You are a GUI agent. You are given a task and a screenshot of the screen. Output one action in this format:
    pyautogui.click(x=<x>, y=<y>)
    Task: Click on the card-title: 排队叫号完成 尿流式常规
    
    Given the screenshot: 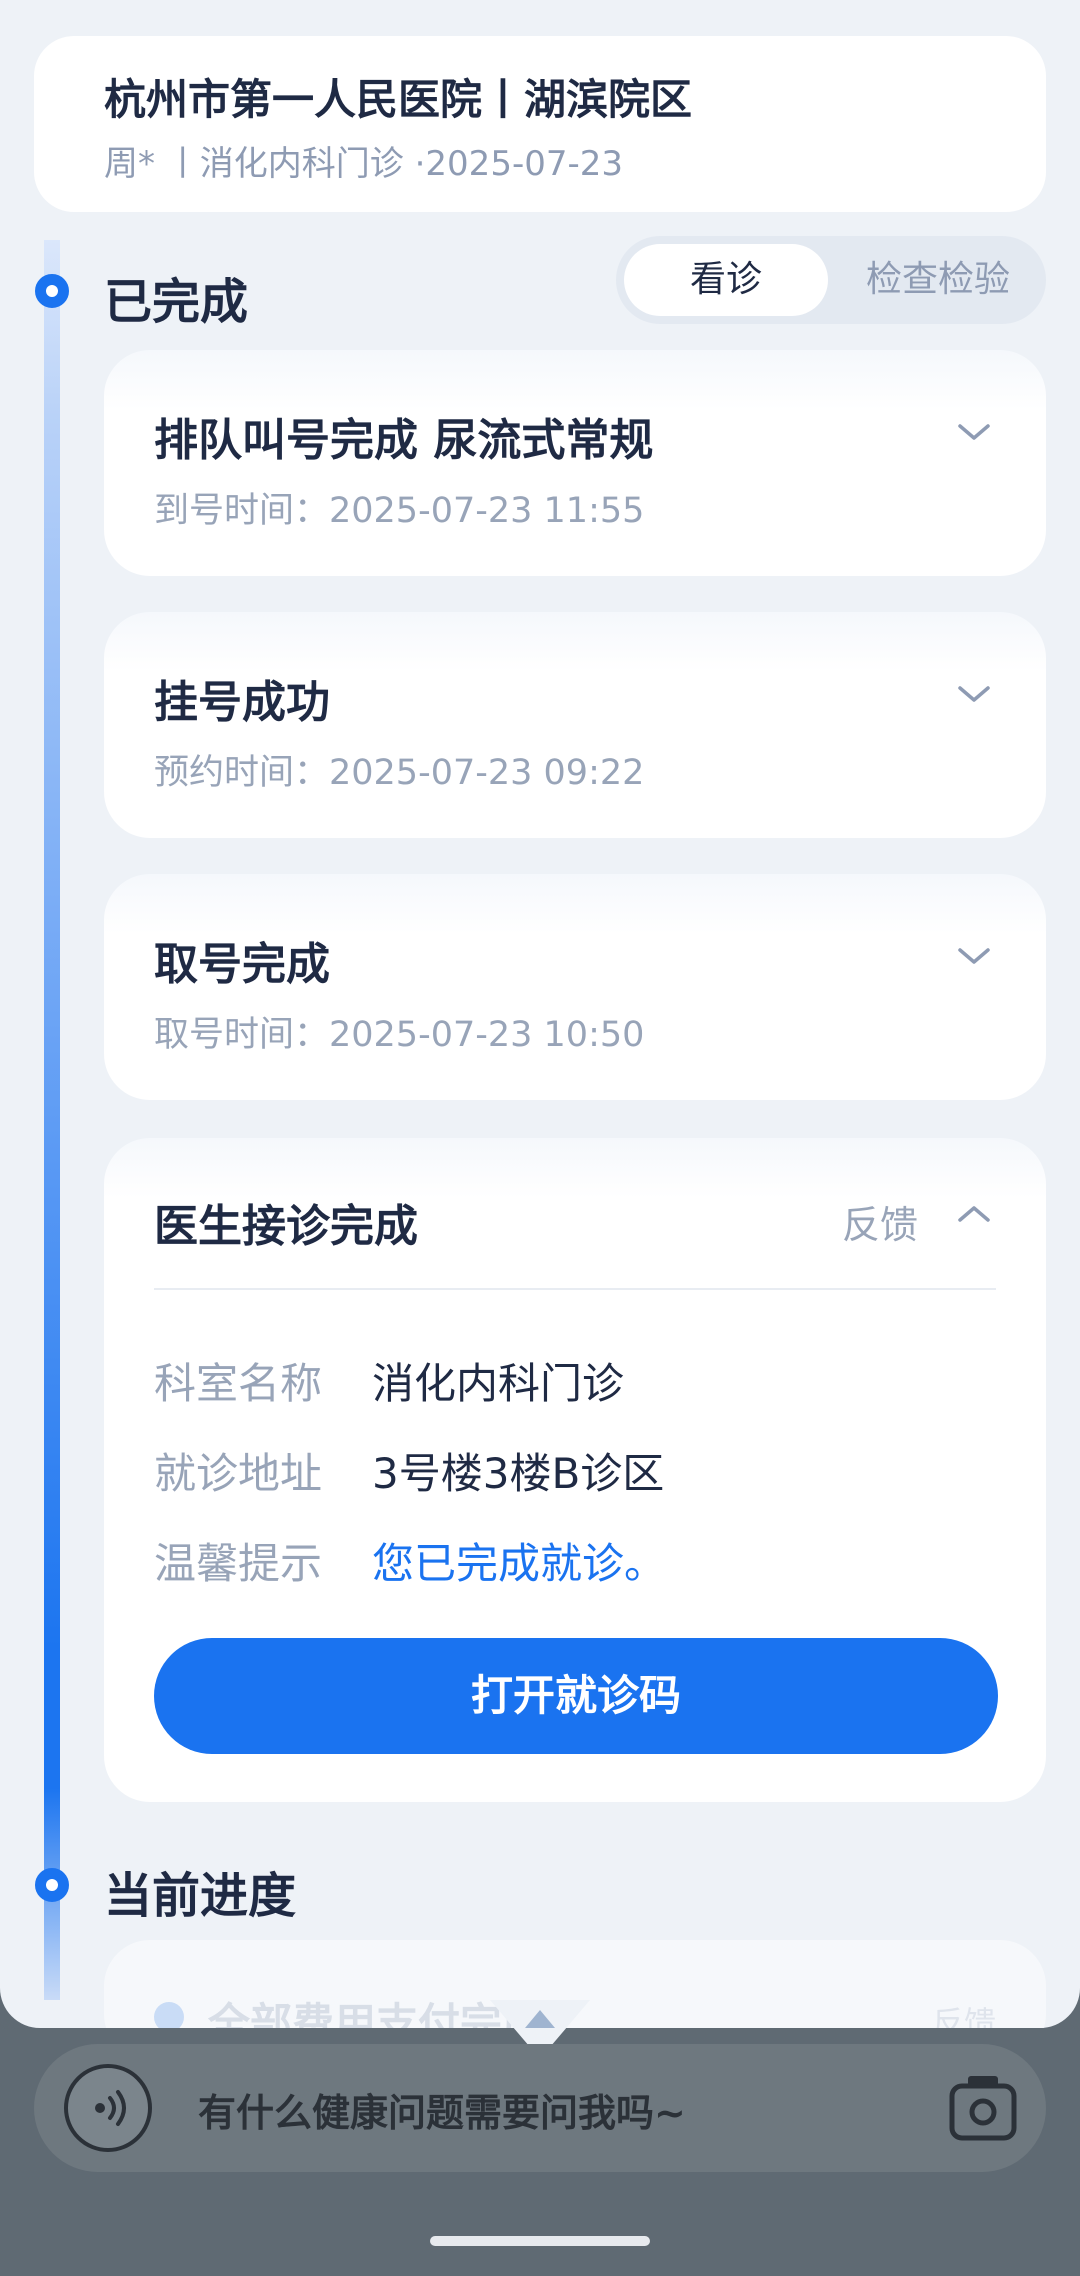 What is the action you would take?
    pyautogui.click(x=404, y=440)
    